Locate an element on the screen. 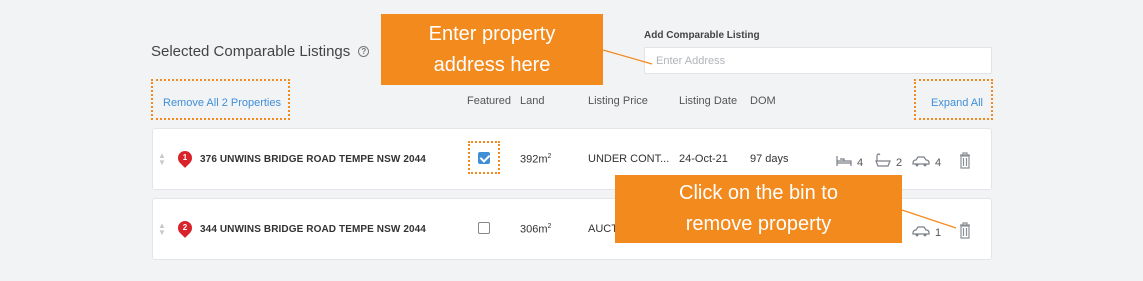  row-address: 344 UNWINS BRIDGE ROAD TEMPE NSW 2044 is located at coordinates (313, 229).